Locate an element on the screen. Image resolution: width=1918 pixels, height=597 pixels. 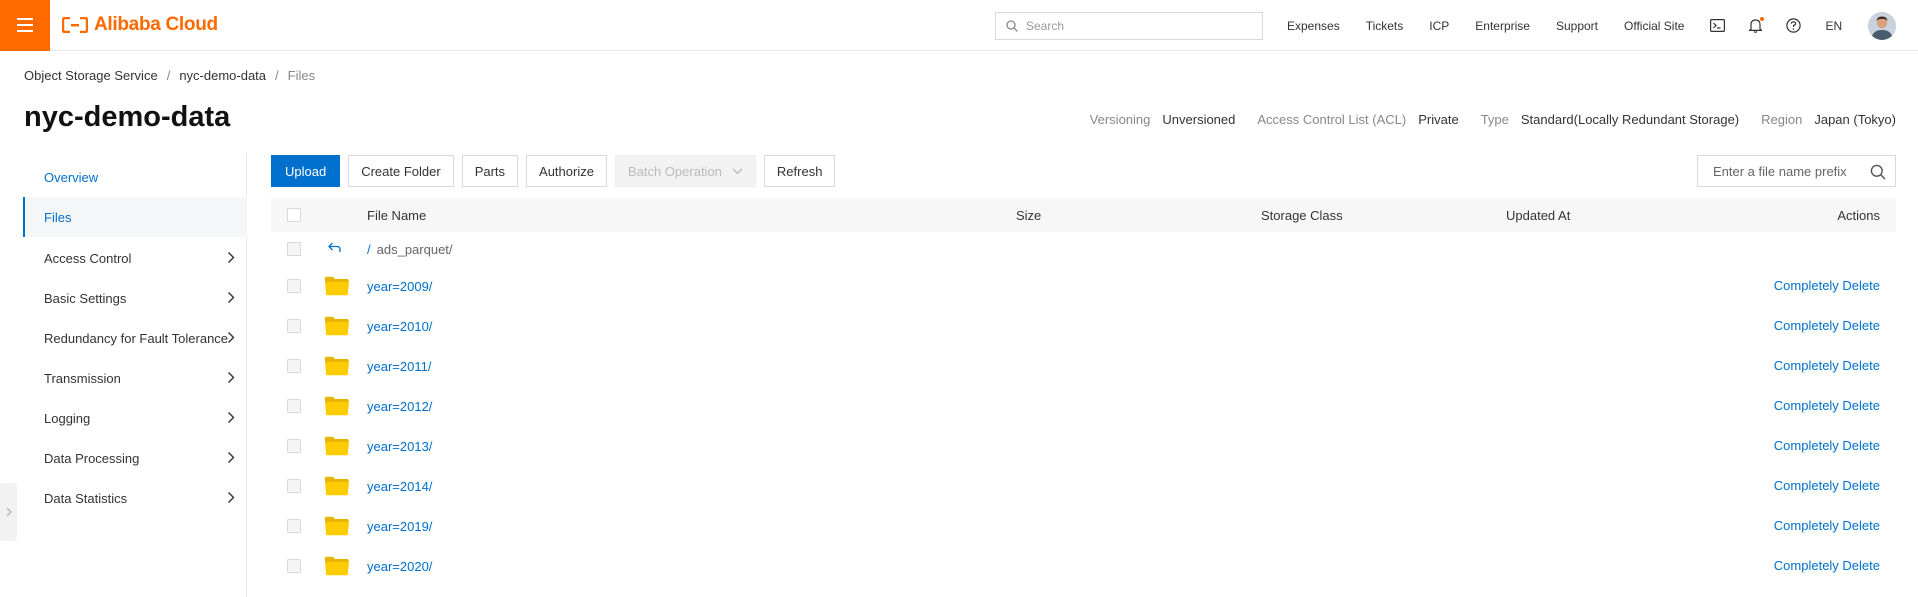
sidebar-item-transmission: Transmission is located at coordinates (135, 378).